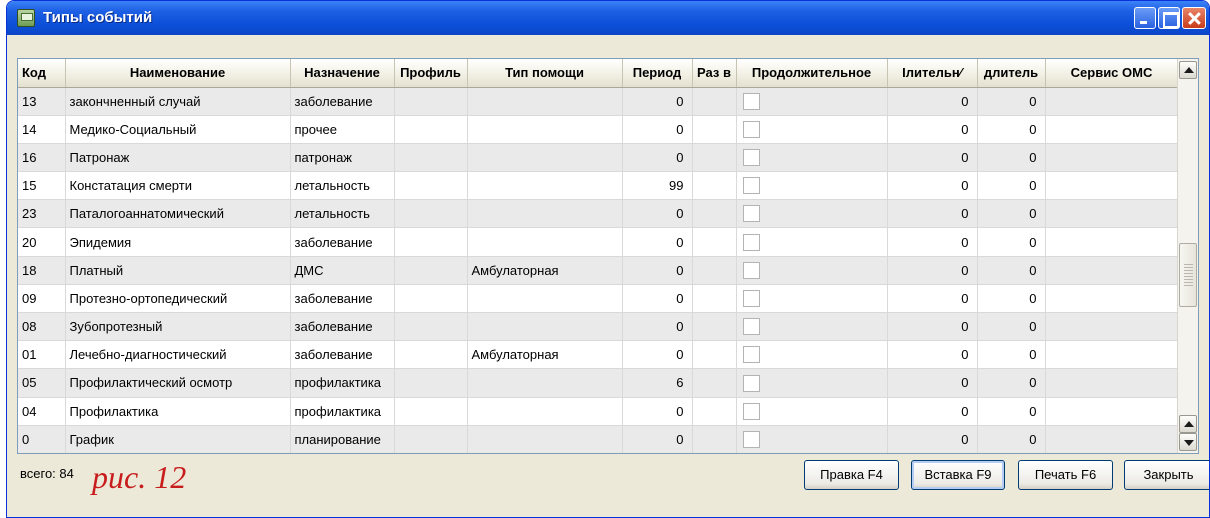 The width and height of the screenshot is (1210, 518). Describe the element at coordinates (657, 186) in the screenshot. I see `cell-period: 99` at that location.